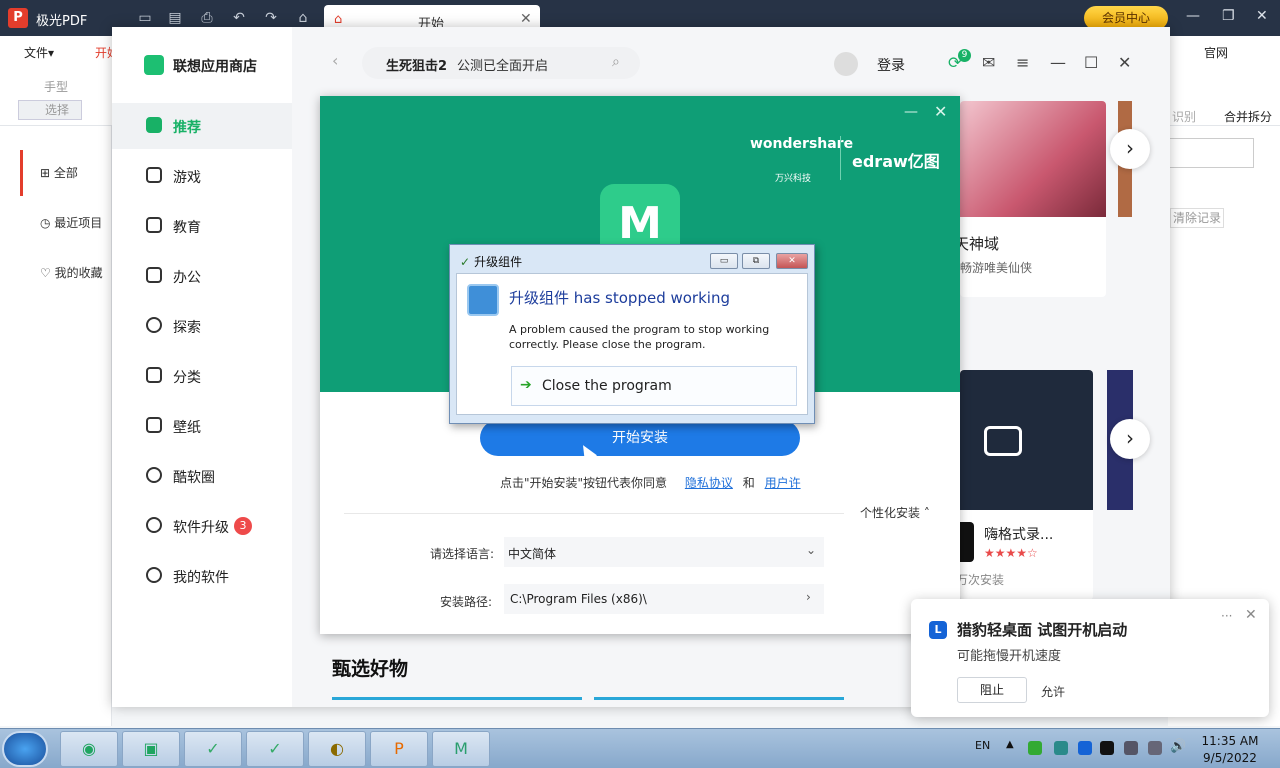 This screenshot has height=768, width=1280. I want to click on clock-date: 9/5/2022, so click(1230, 758).